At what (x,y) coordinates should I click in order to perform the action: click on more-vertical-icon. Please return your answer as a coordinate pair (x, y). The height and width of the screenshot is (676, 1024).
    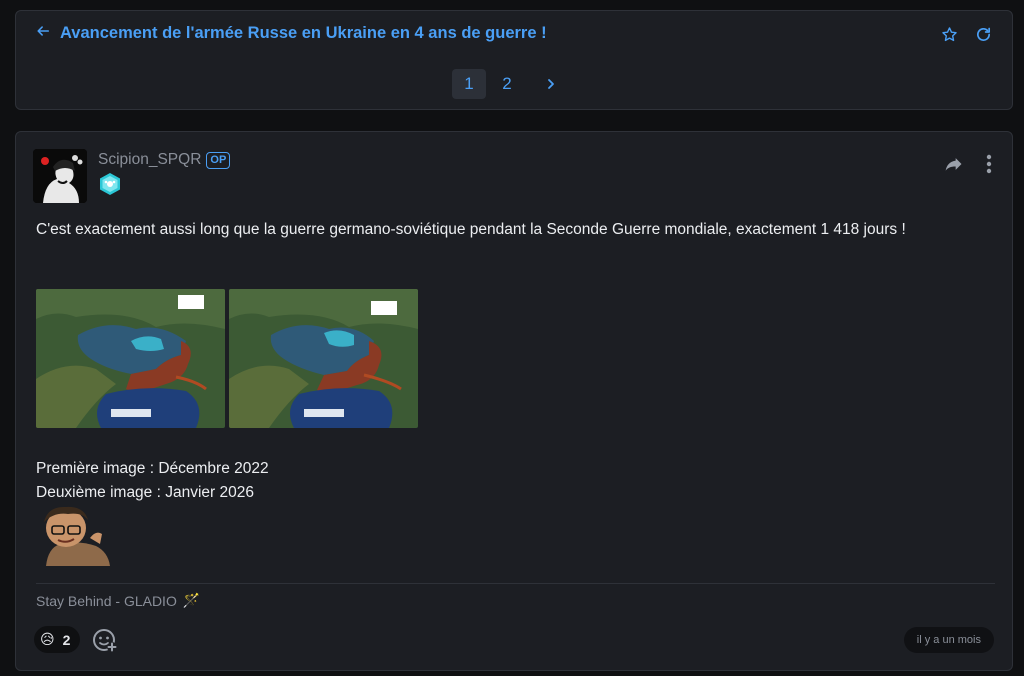
    Looking at the image, I should click on (989, 164).